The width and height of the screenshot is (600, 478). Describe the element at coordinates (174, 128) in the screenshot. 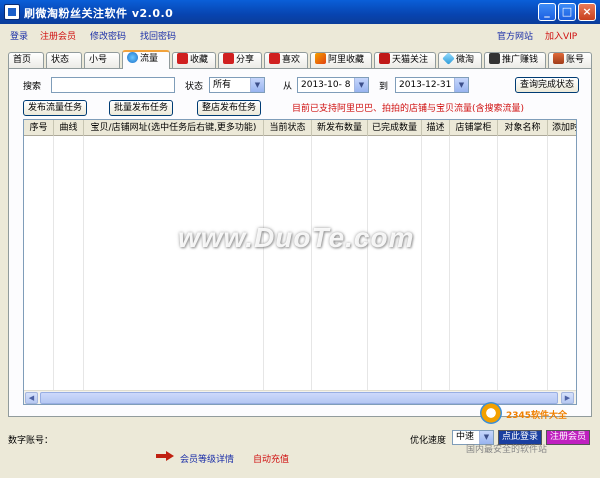

I see `col-url: 宝贝/店铺网址(选中任务后右键,更多功能)` at that location.